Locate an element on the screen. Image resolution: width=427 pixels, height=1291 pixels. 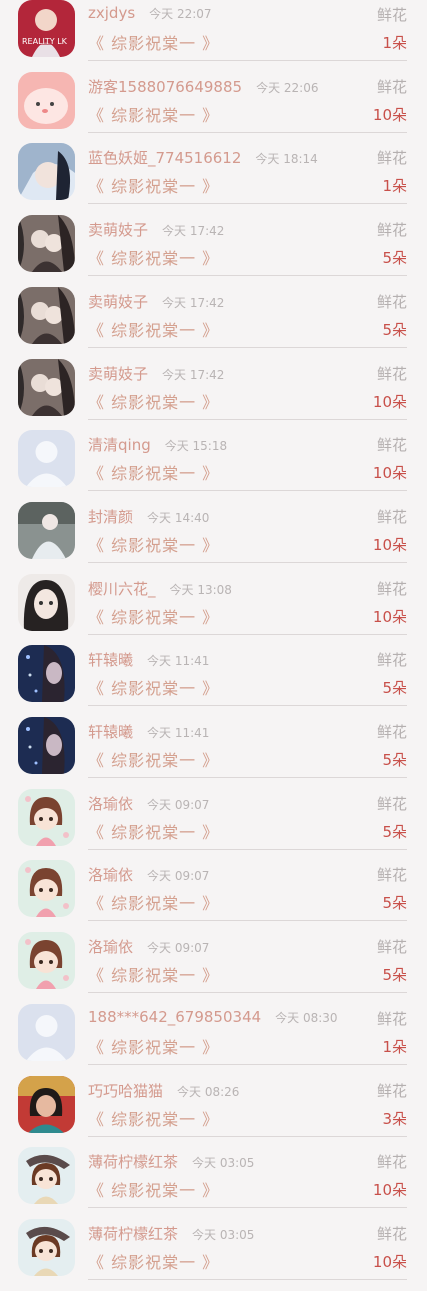
gift-record-row: 封清颜 今天 14:40 鲜花《 综影祝棠一 》 10朵 is located at coordinates (213, 537).